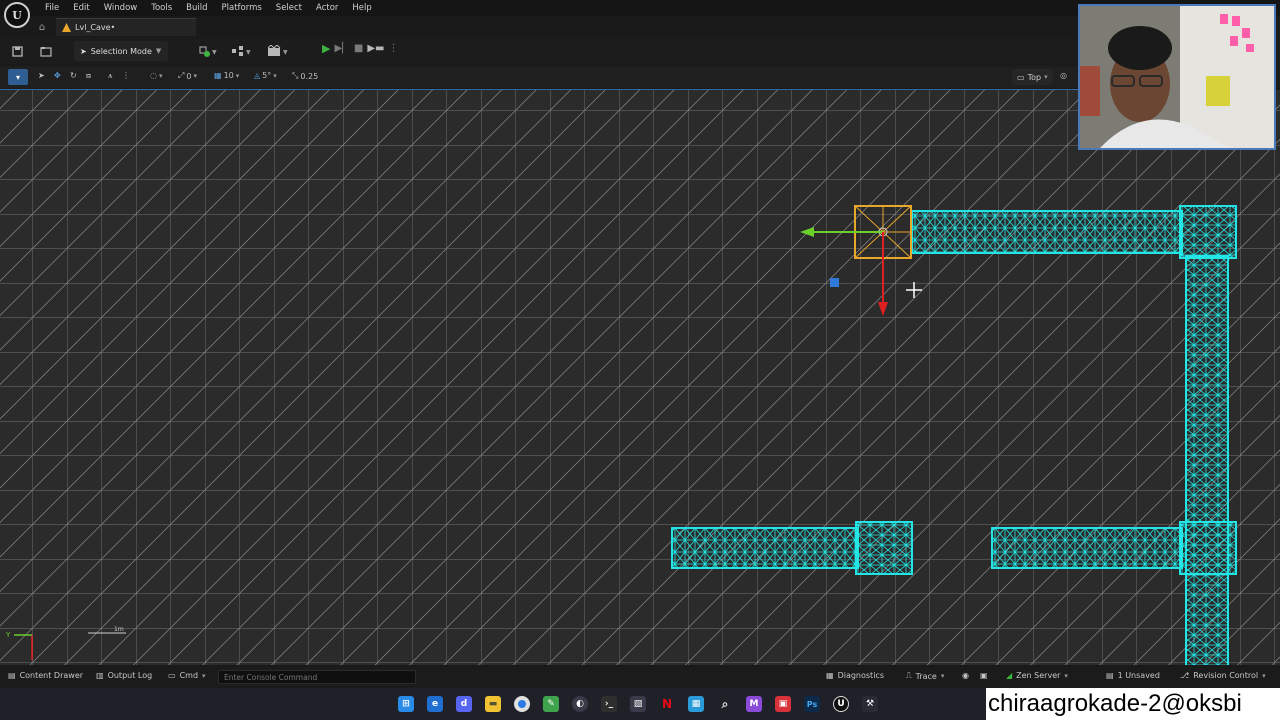 The width and height of the screenshot is (1280, 720). What do you see at coordinates (130, 675) in the screenshot?
I see `output-log-label: Output Log` at bounding box center [130, 675].